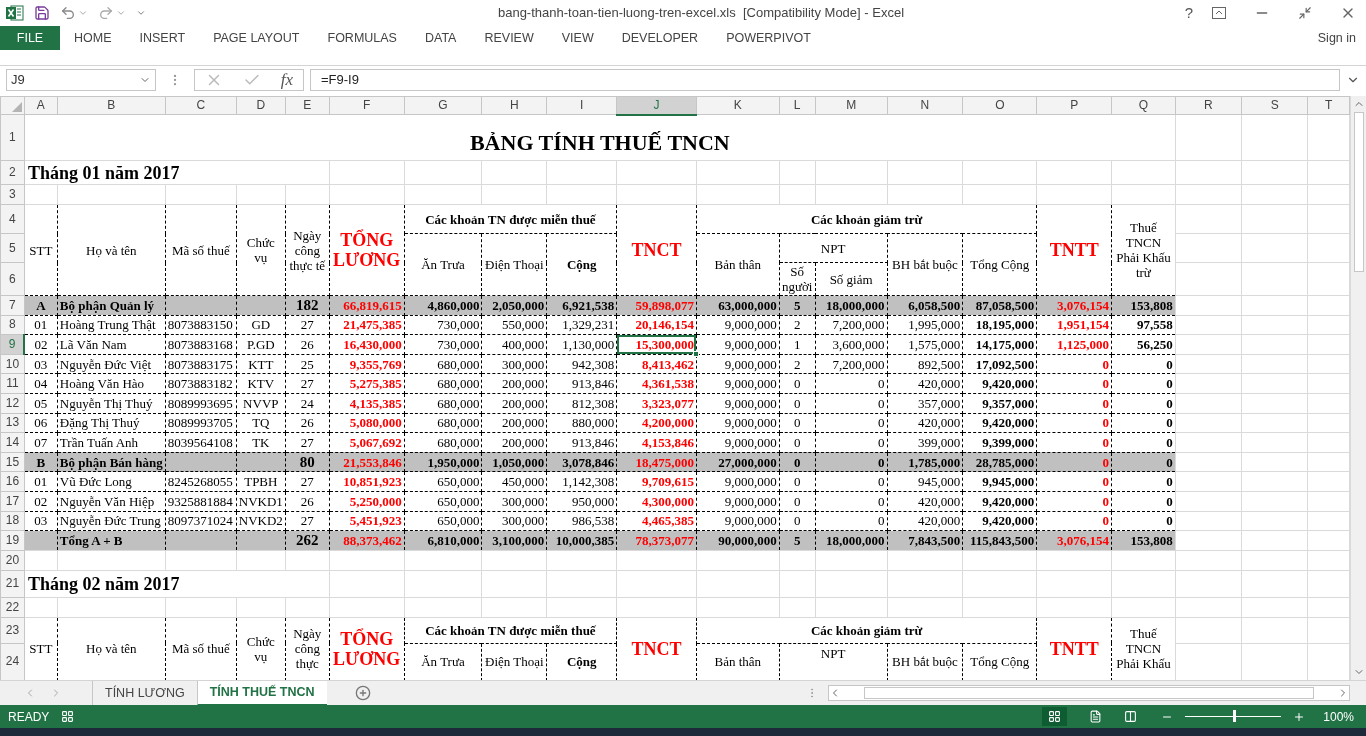 The height and width of the screenshot is (736, 1366). What do you see at coordinates (443, 105) in the screenshot?
I see `column-header: G` at bounding box center [443, 105].